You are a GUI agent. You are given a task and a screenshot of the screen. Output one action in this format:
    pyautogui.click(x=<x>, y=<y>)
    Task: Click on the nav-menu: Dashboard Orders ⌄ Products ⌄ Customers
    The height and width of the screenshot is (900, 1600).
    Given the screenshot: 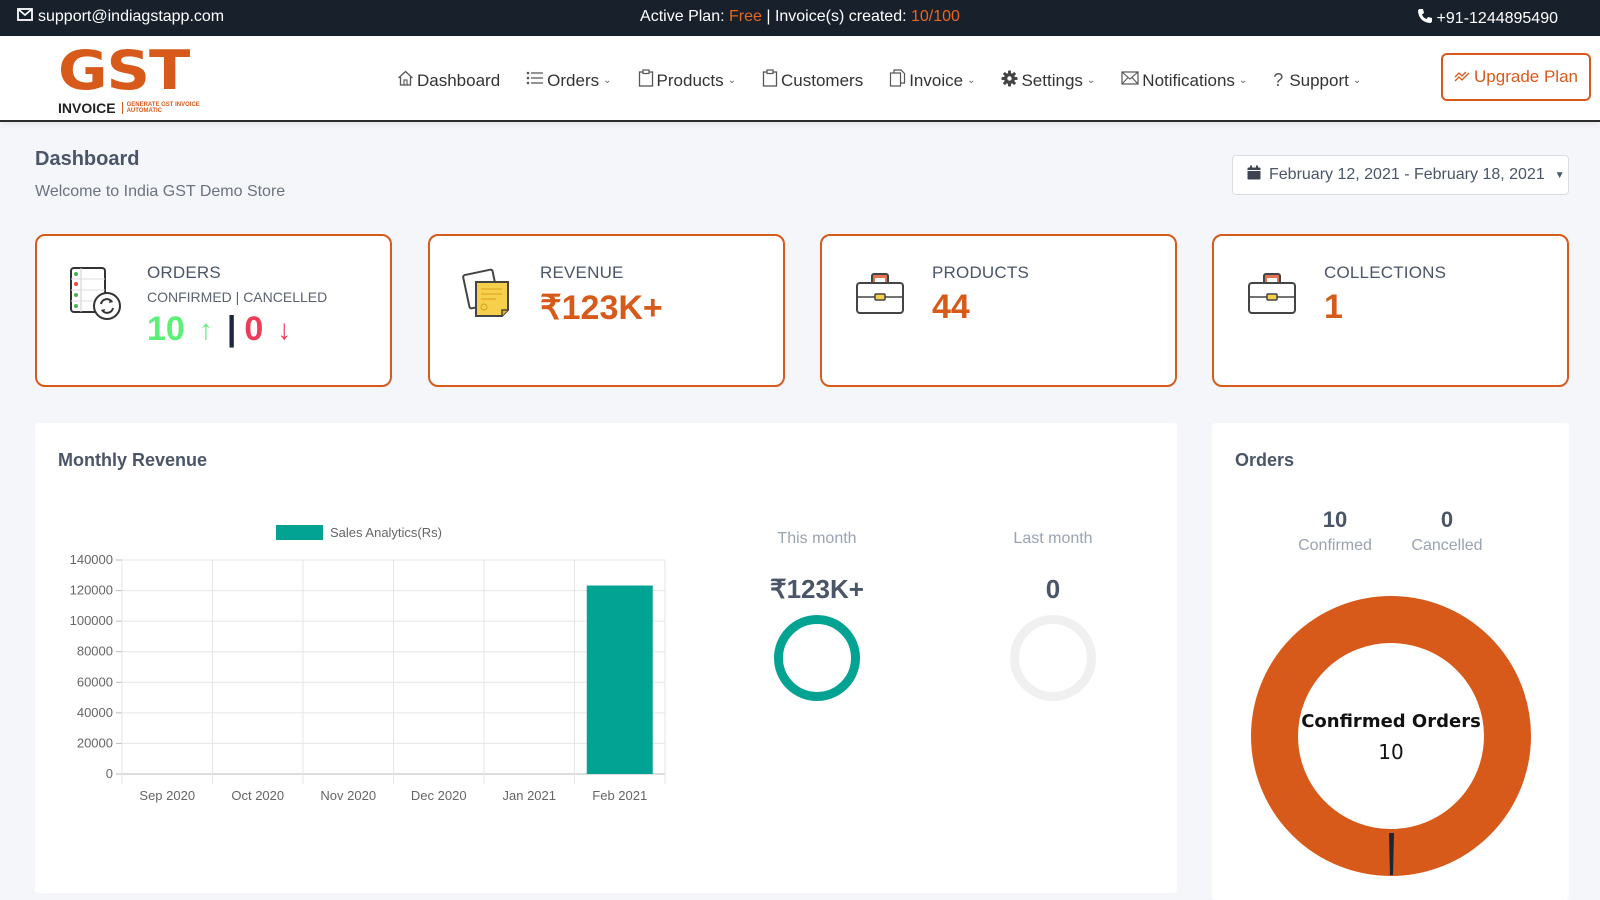 What is the action you would take?
    pyautogui.click(x=892, y=80)
    